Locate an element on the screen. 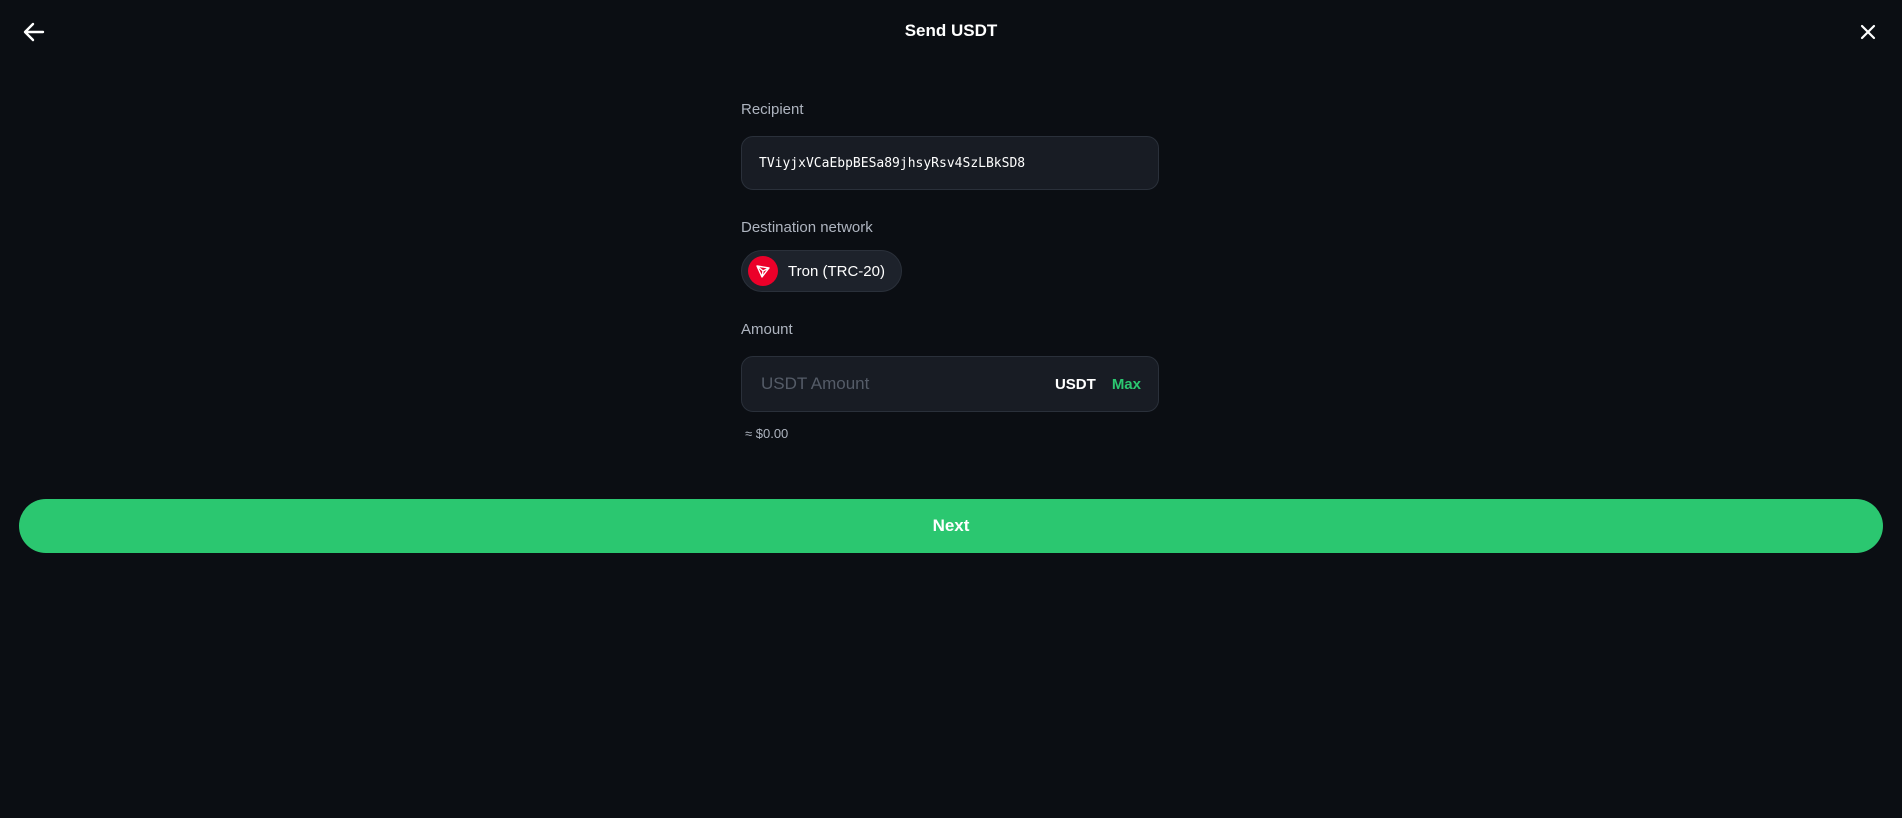 The image size is (1902, 818). close-icon is located at coordinates (1868, 32).